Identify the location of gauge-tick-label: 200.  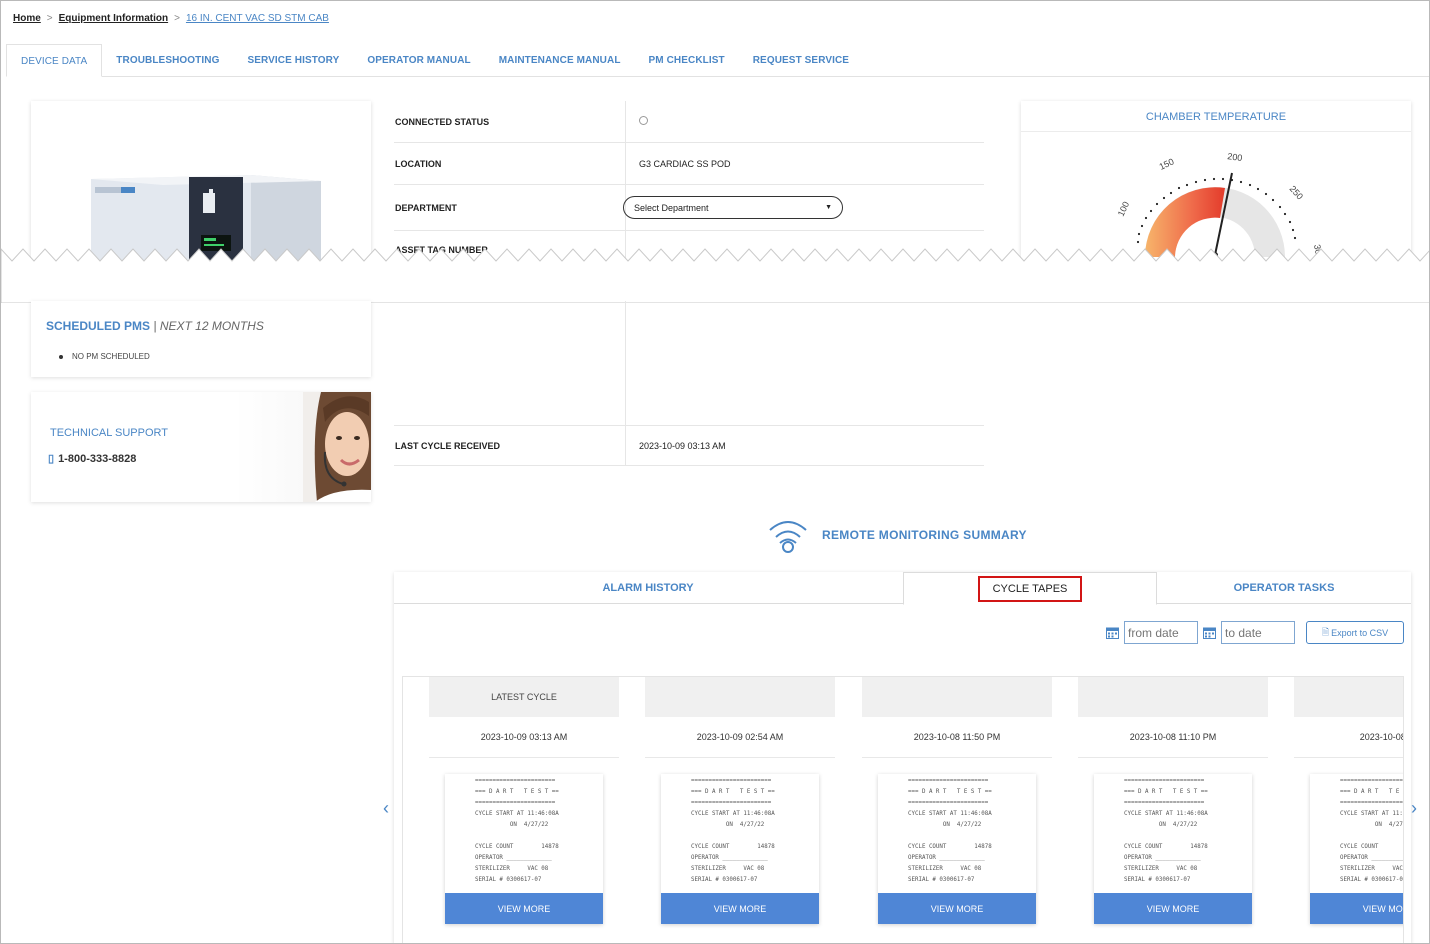
(1235, 157).